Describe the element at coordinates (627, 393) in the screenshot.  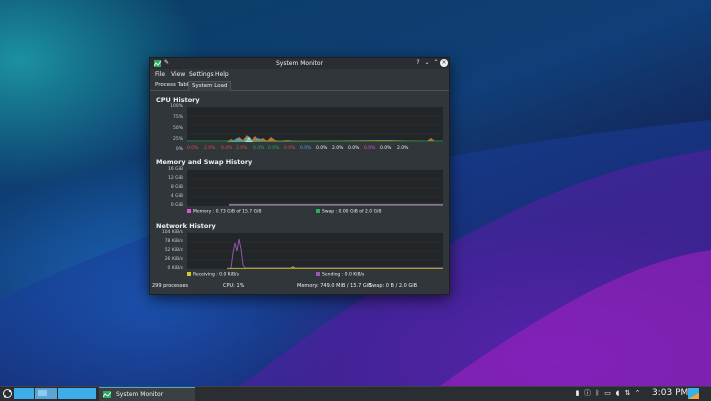
I see `network-icon: ⇅` at that location.